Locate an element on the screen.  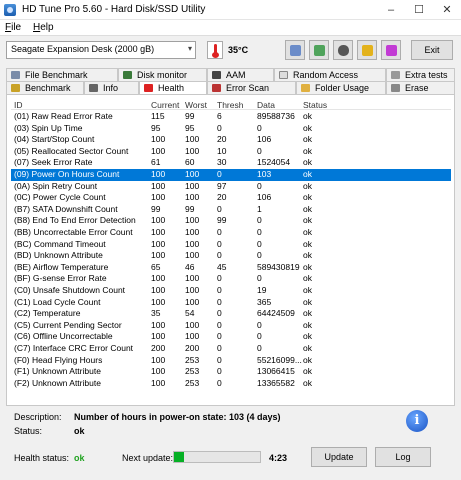
table-row: (C0) Unsafe Shutdown Count 100 100 0 19 ok is located at coordinates (231, 291).